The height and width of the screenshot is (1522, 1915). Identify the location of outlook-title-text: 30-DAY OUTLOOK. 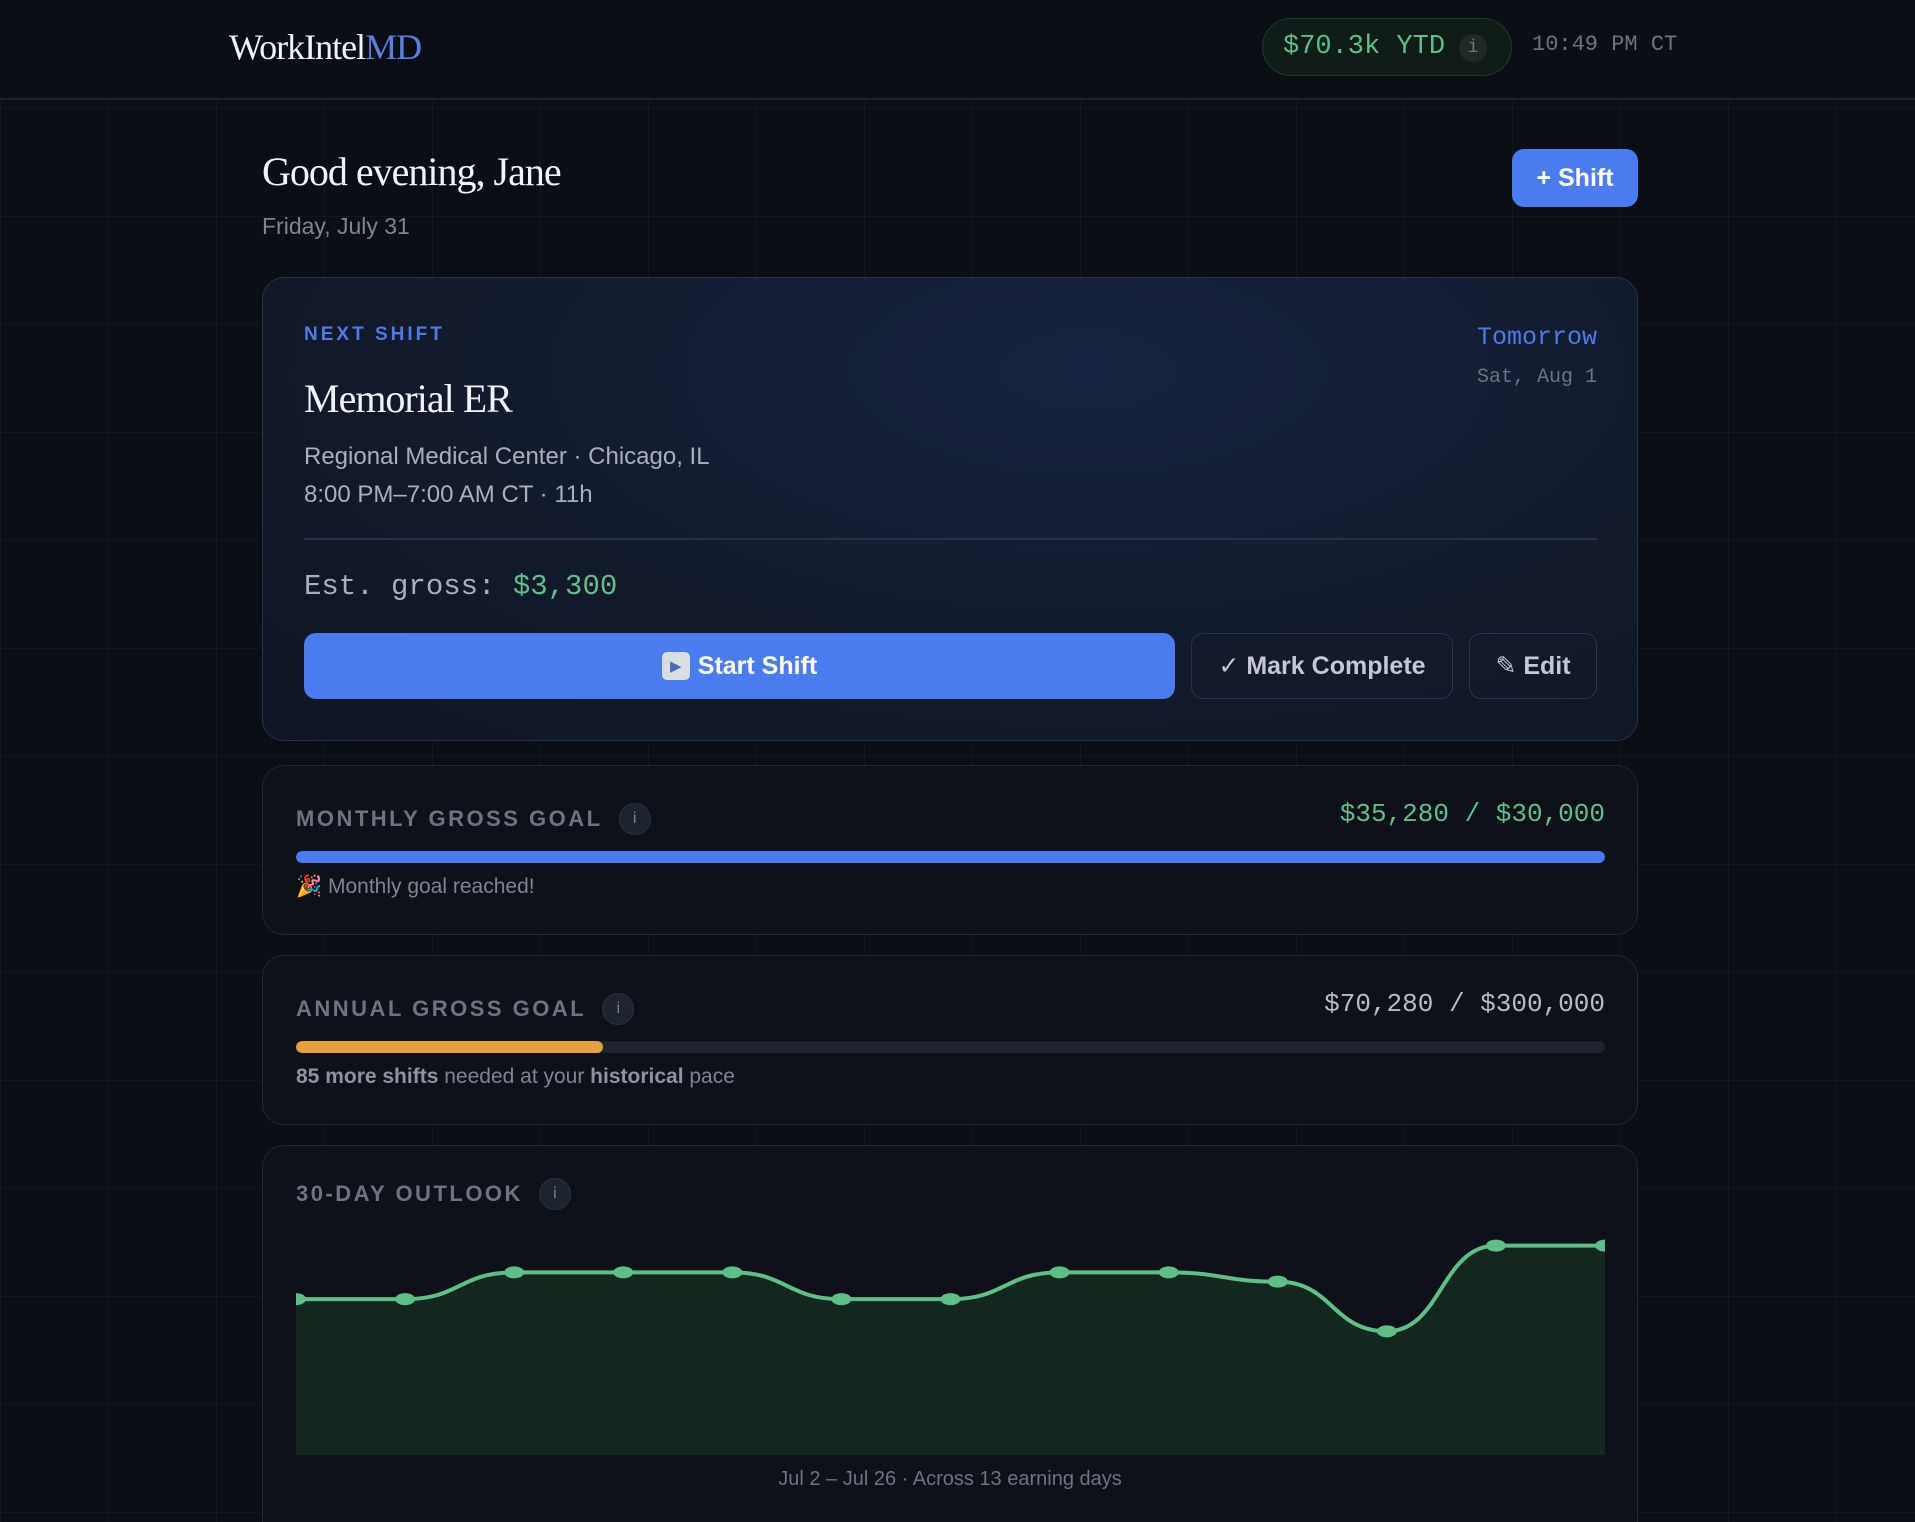
(409, 1193).